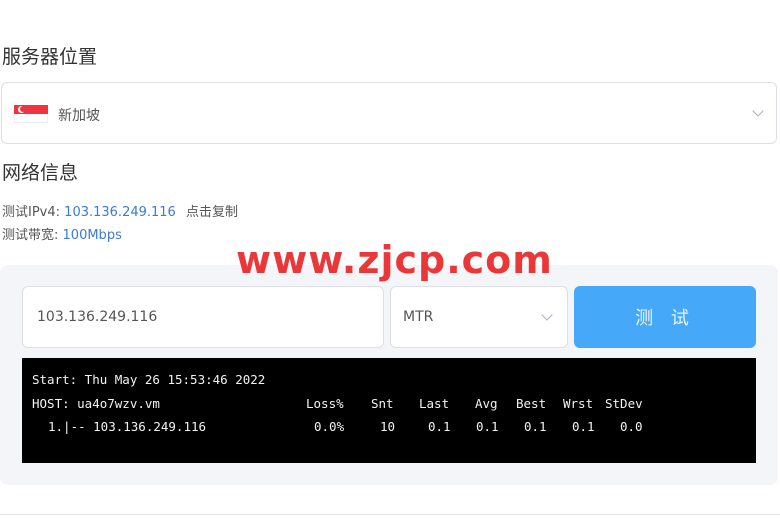  Describe the element at coordinates (92, 235) in the screenshot. I see `bandwidth-value: 100Mbps` at that location.